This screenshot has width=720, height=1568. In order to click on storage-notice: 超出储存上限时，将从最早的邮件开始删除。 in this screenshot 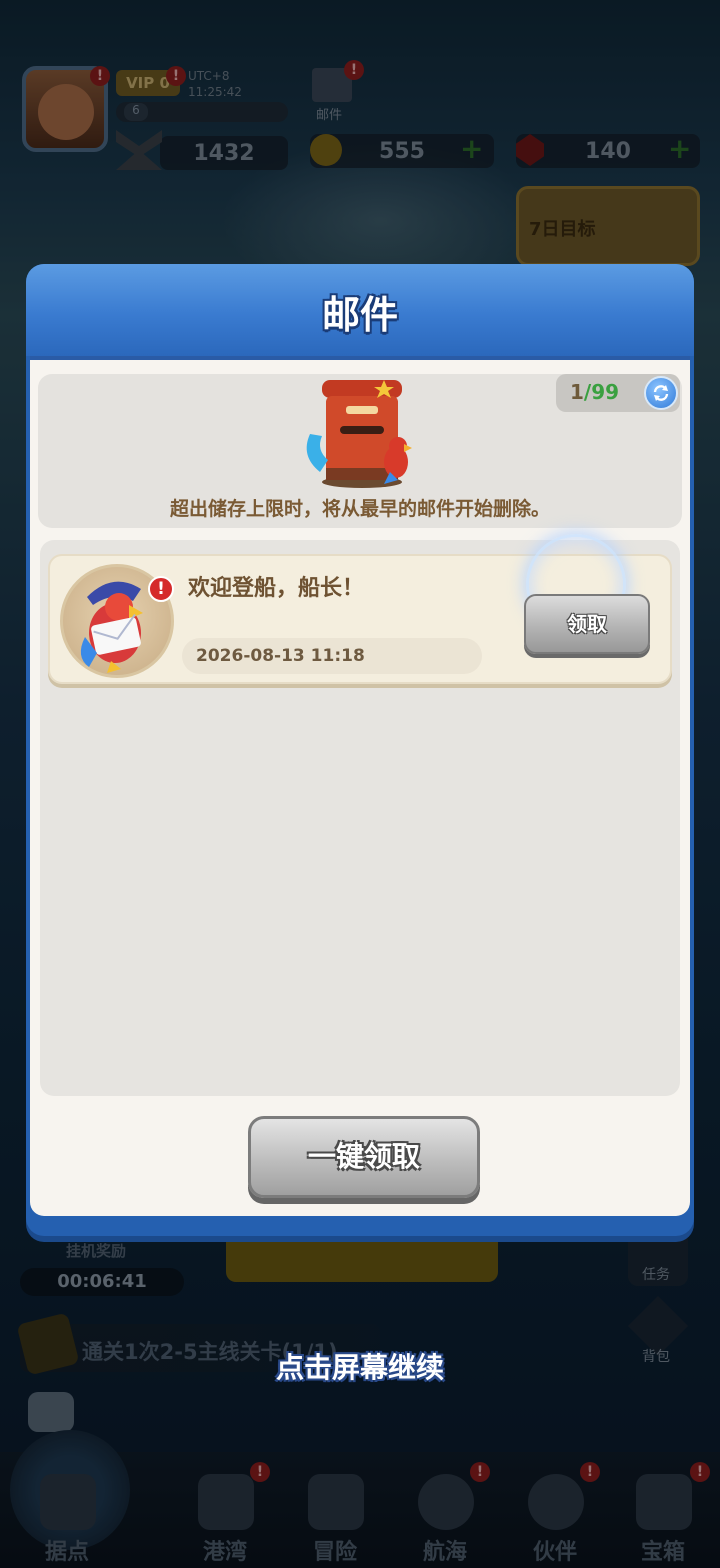, I will do `click(359, 509)`.